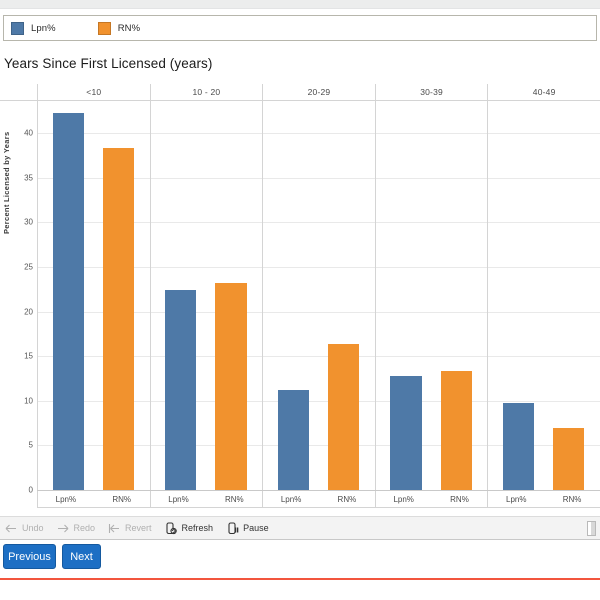 The width and height of the screenshot is (600, 600). Describe the element at coordinates (66, 499) in the screenshot. I see `x-tick-label-0-0: Lpn%` at that location.